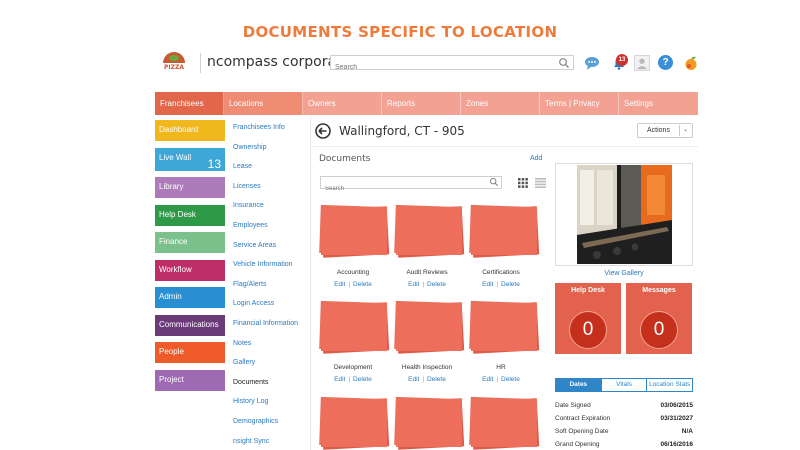 The height and width of the screenshot is (450, 800). What do you see at coordinates (540, 183) in the screenshot?
I see `list-view-icon` at bounding box center [540, 183].